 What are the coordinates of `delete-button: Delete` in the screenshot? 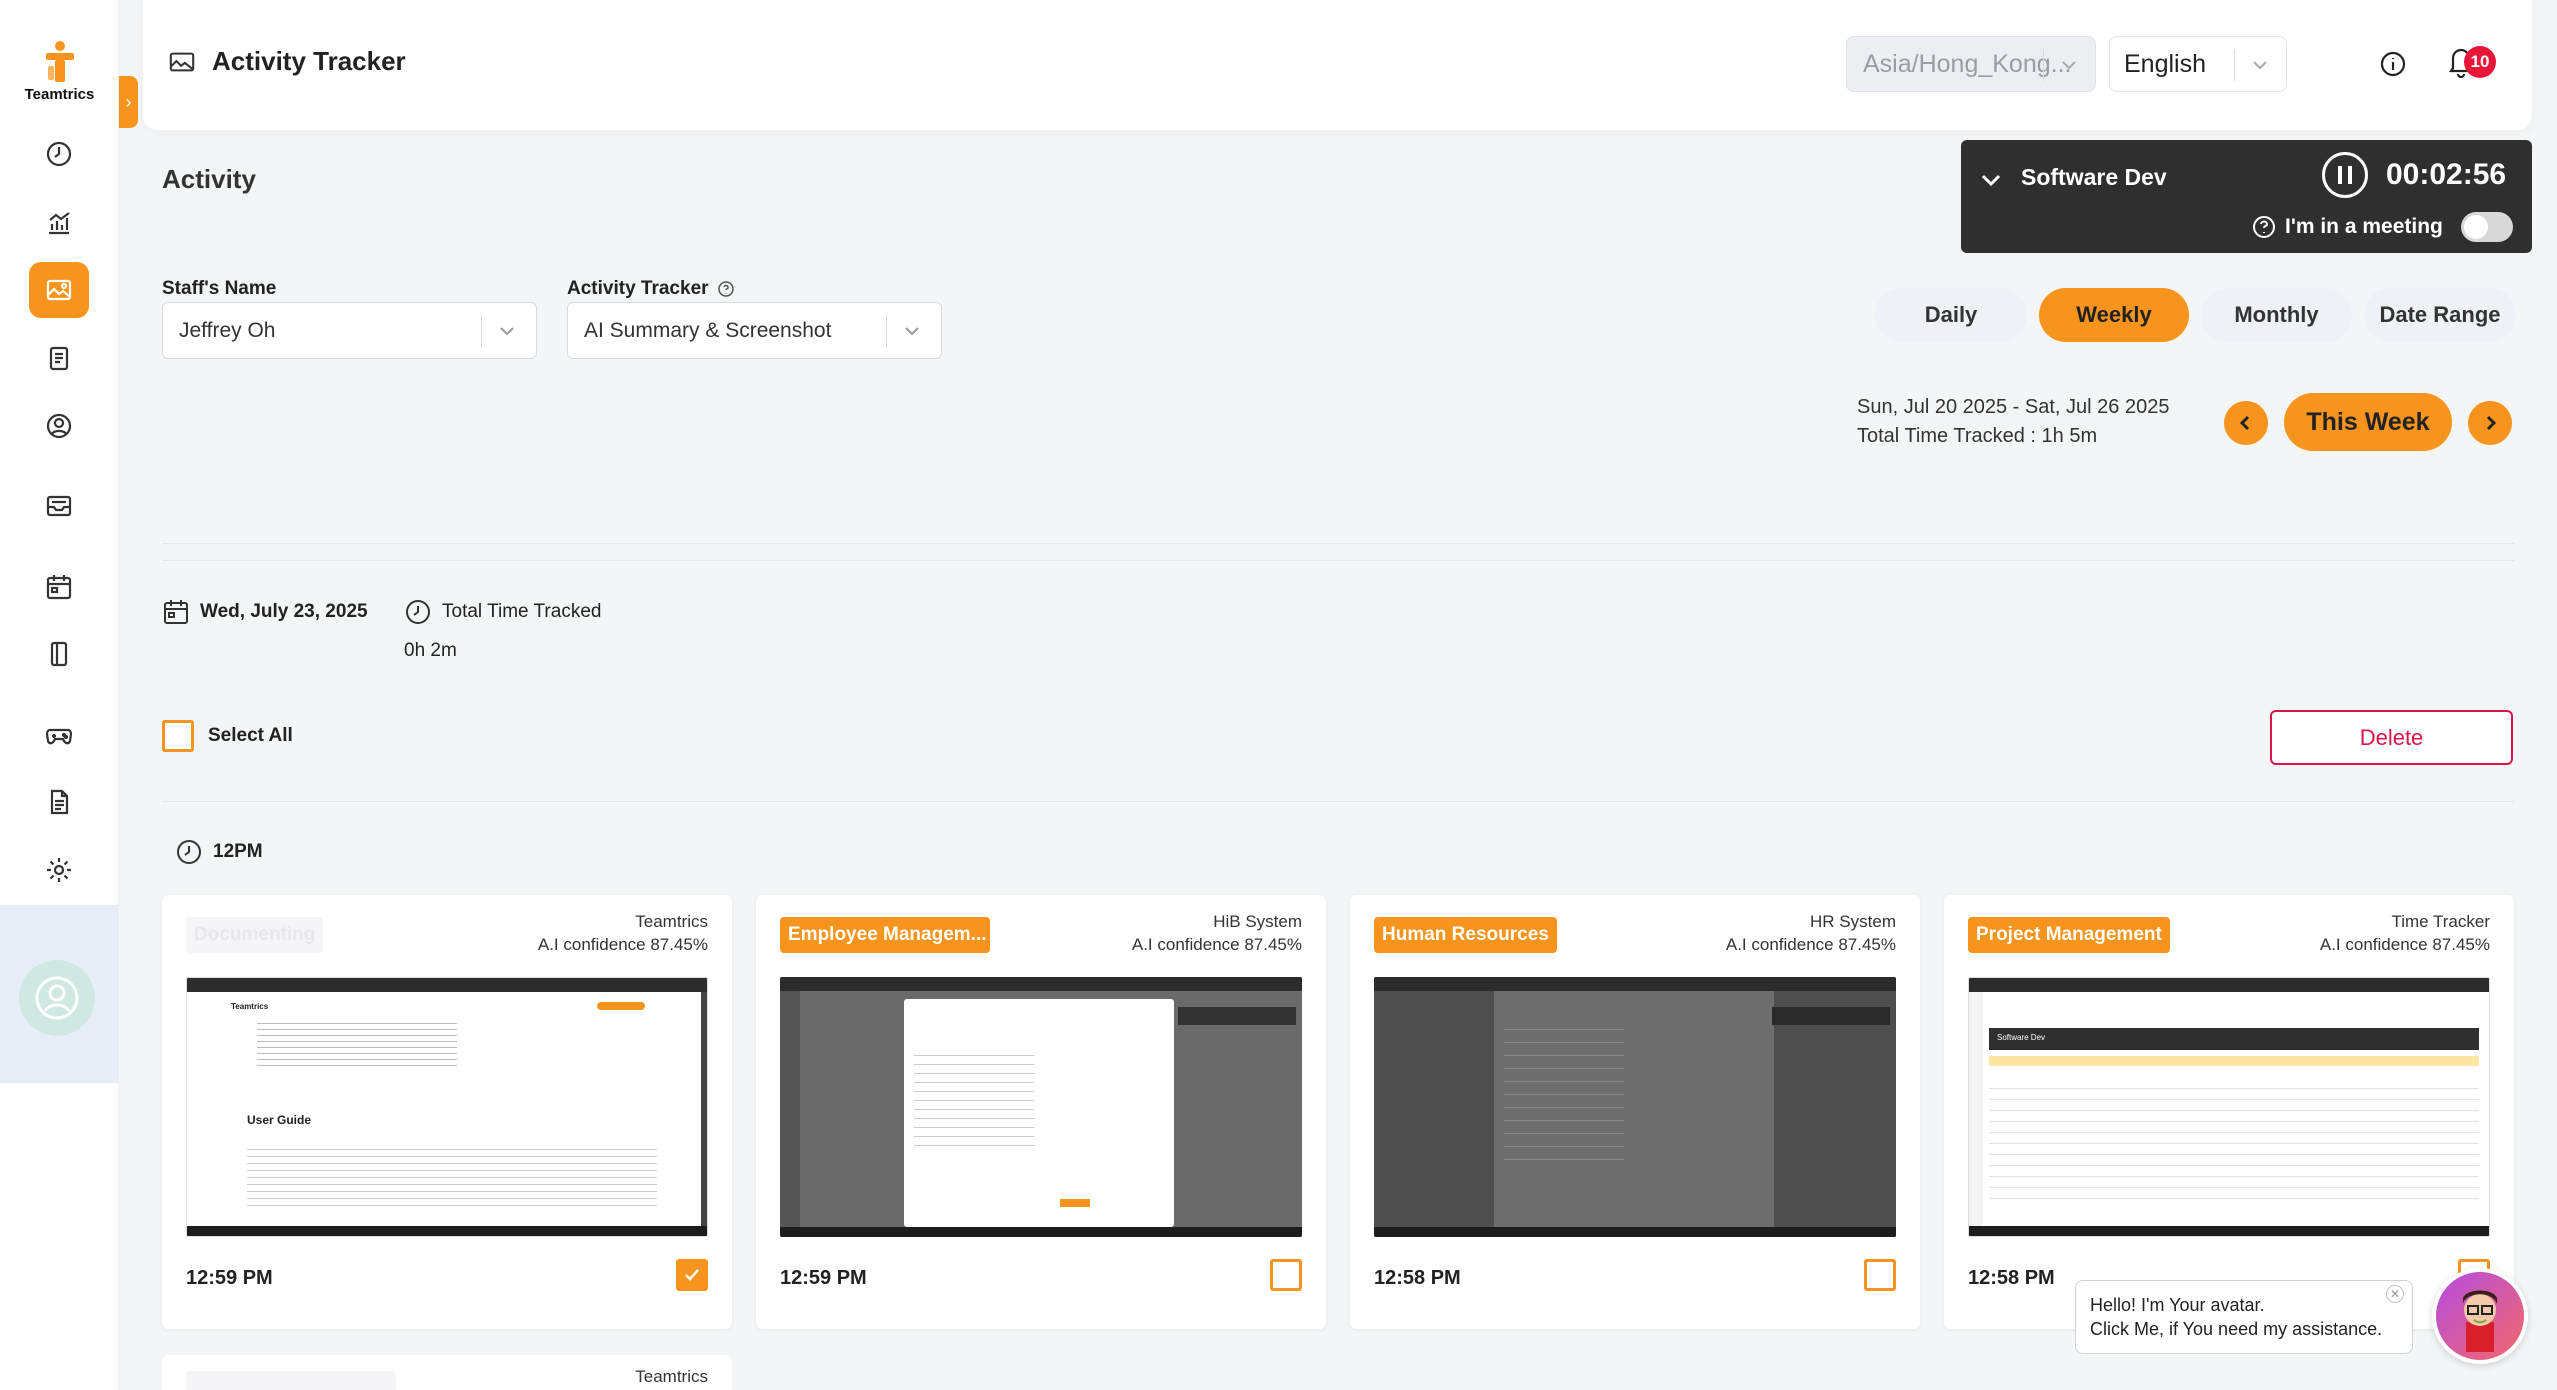 It's located at (2391, 737).